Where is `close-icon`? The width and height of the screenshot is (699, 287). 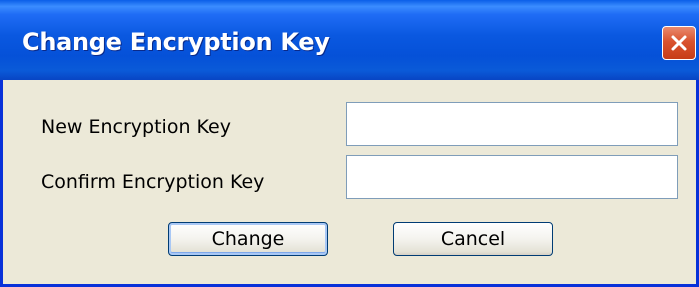
close-icon is located at coordinates (679, 43).